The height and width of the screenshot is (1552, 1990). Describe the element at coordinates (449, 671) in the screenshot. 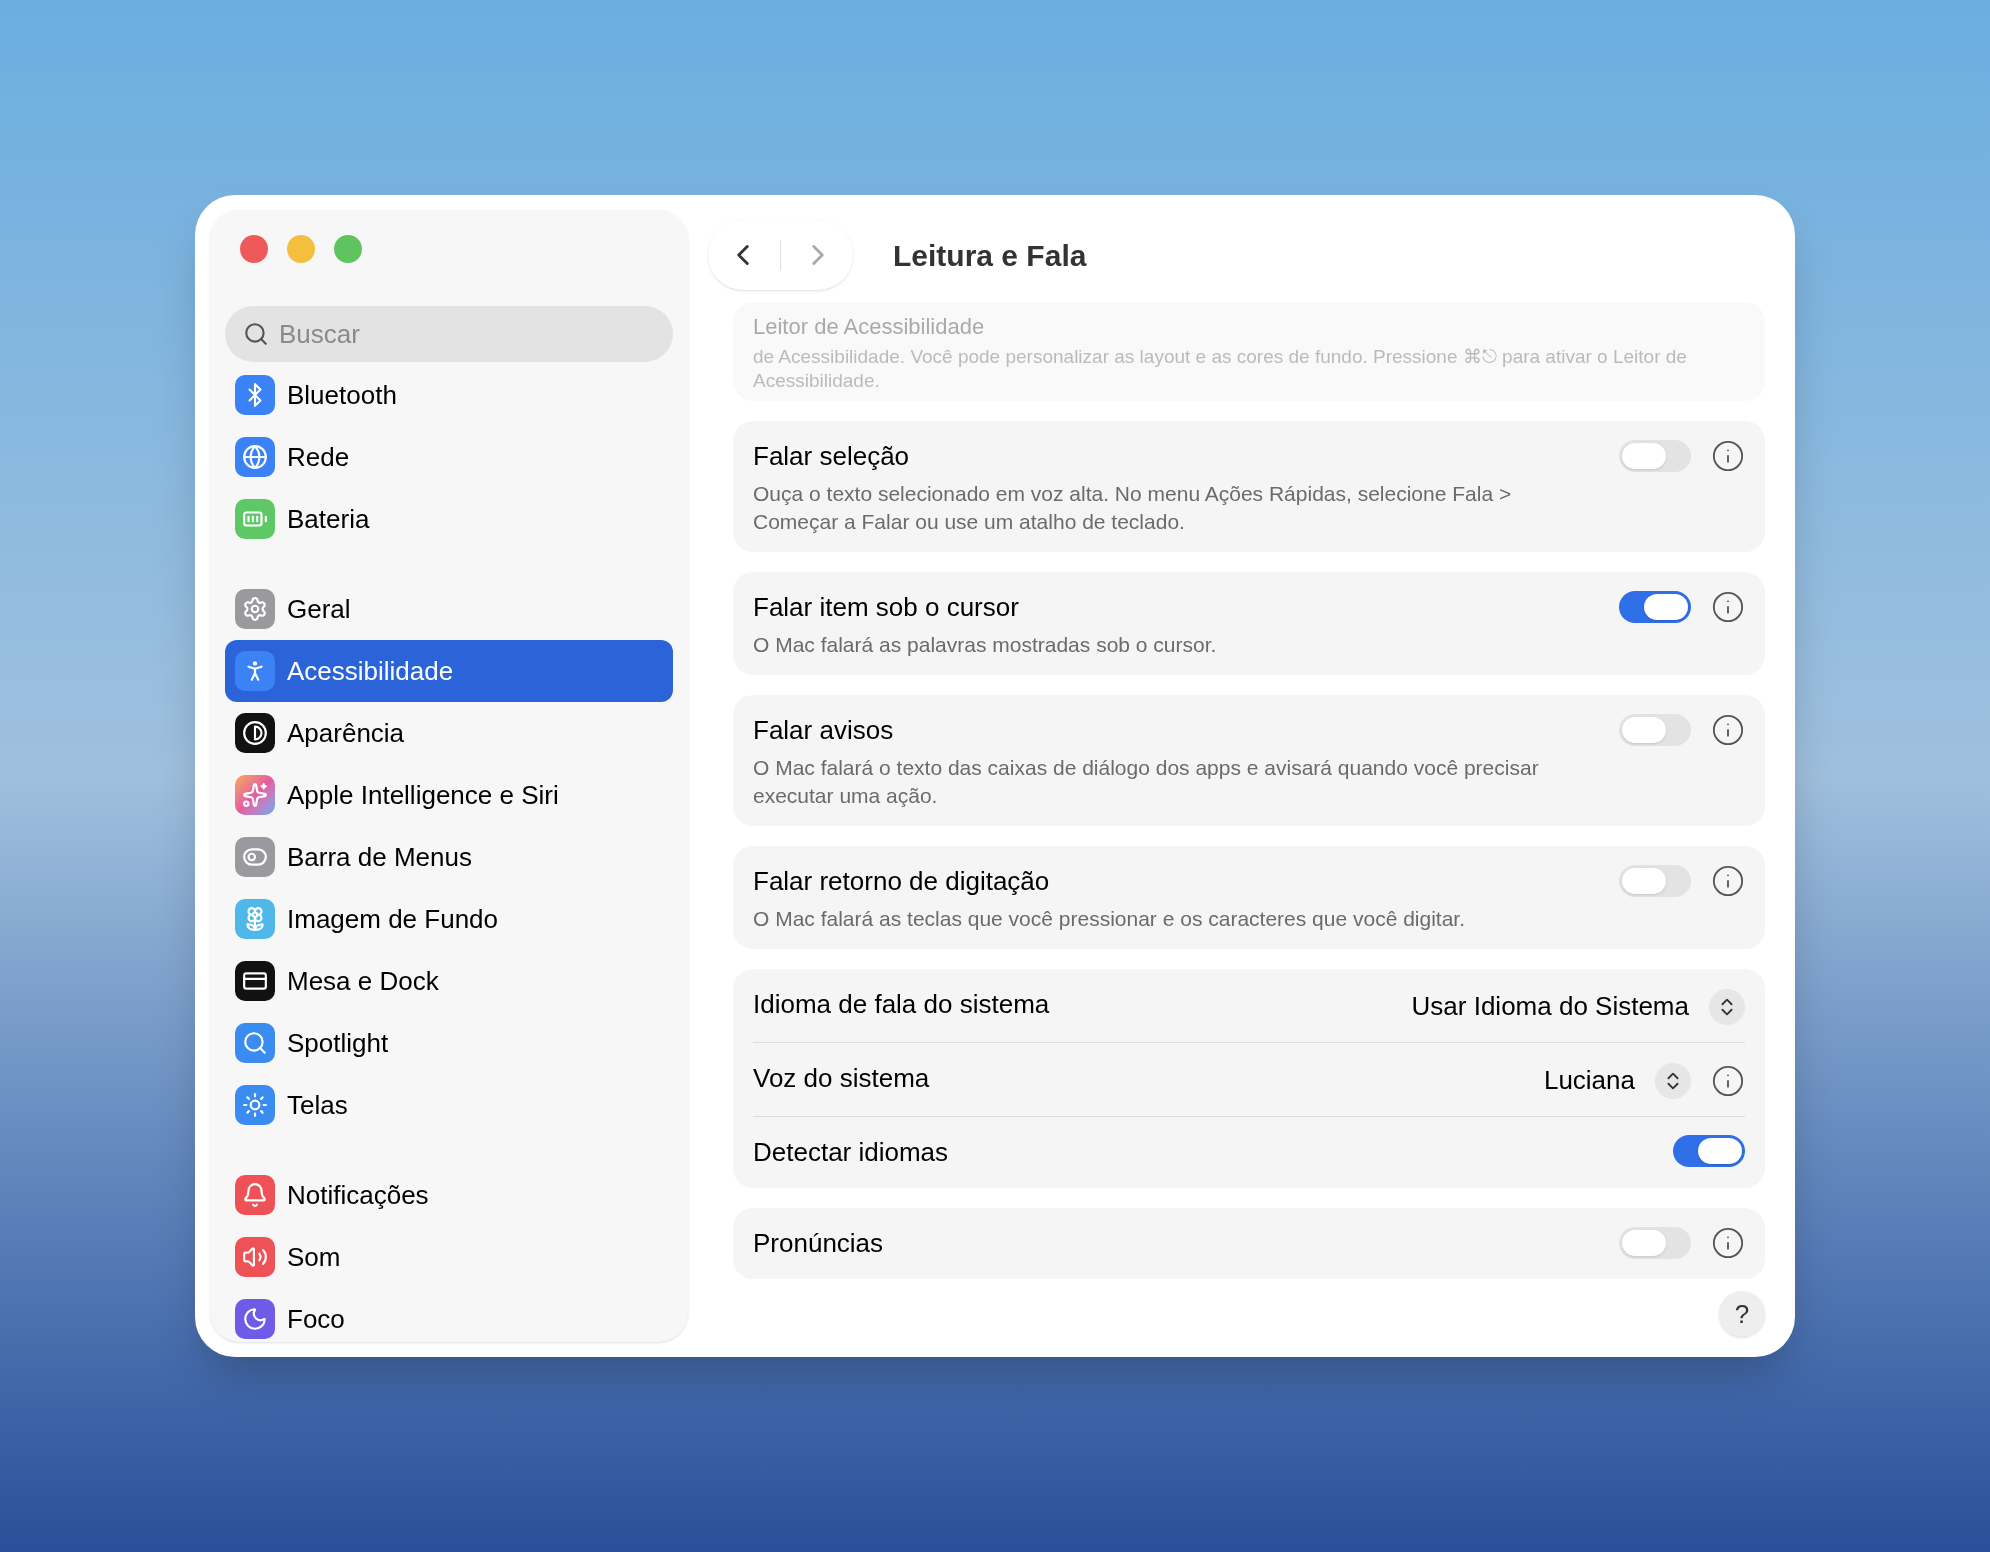

I see `sidebar-item: Acessibilidade` at that location.